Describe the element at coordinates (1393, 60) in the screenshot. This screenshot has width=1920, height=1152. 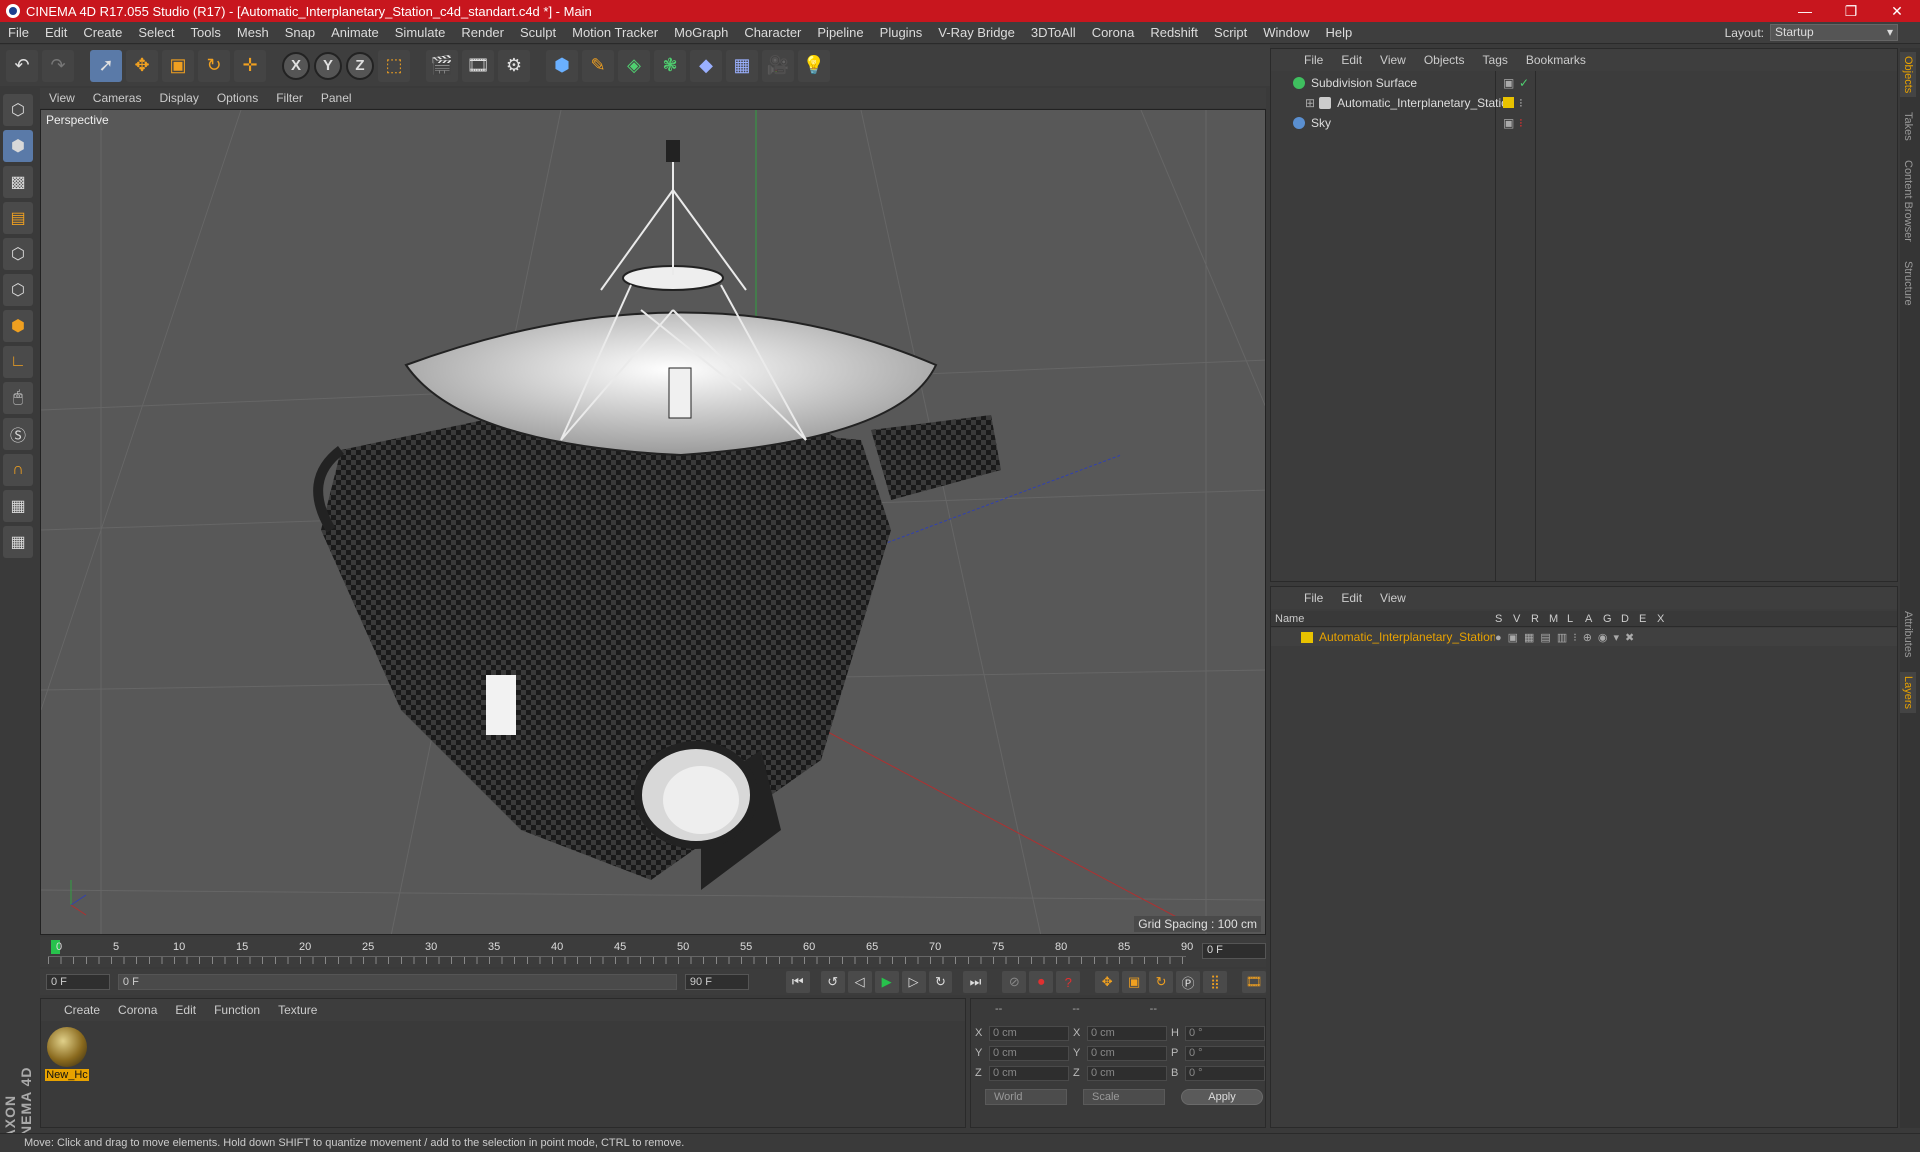
I see `objects-menu-view: View` at that location.